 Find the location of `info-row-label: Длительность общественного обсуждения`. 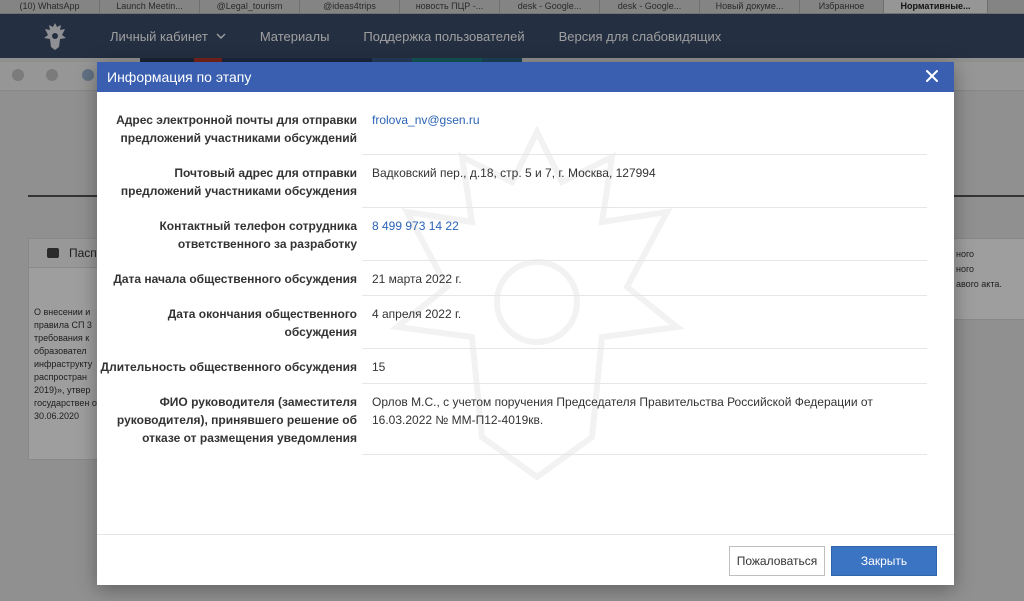

info-row-label: Длительность общественного обсуждения is located at coordinates (228, 367).